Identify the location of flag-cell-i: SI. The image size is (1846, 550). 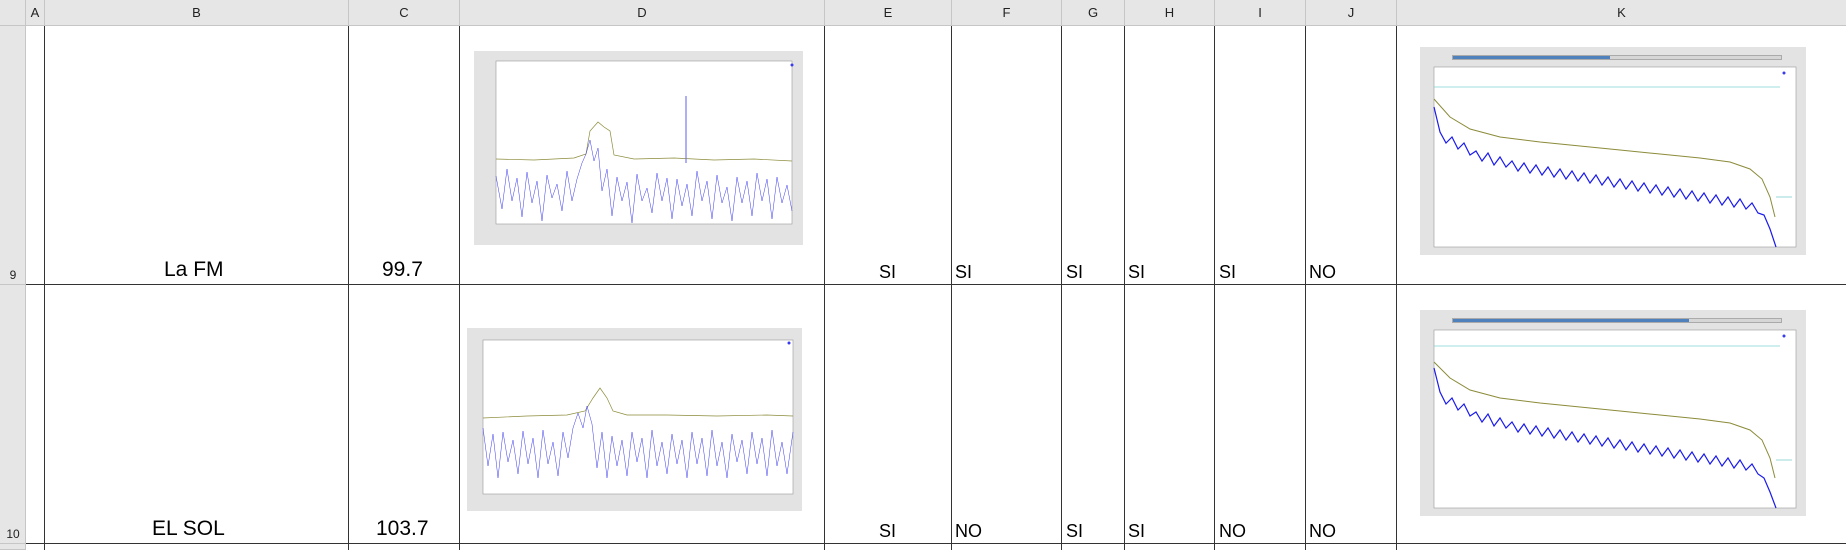
(1227, 272).